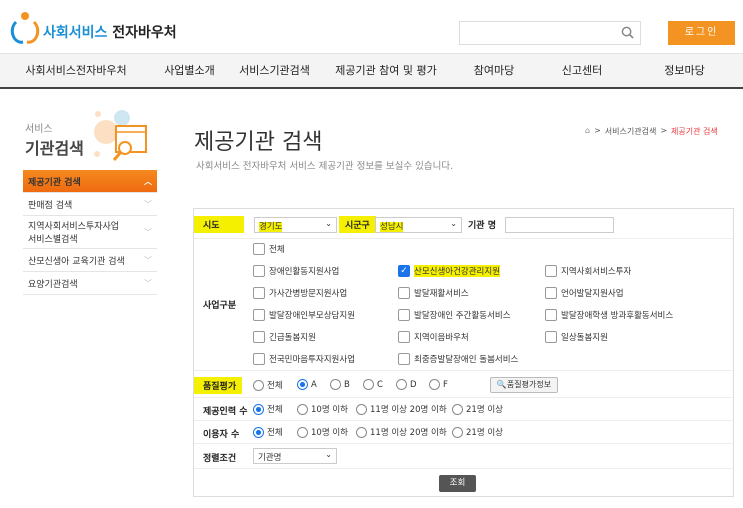 This screenshot has height=508, width=743. What do you see at coordinates (314, 384) in the screenshot?
I see `radio-label: A` at bounding box center [314, 384].